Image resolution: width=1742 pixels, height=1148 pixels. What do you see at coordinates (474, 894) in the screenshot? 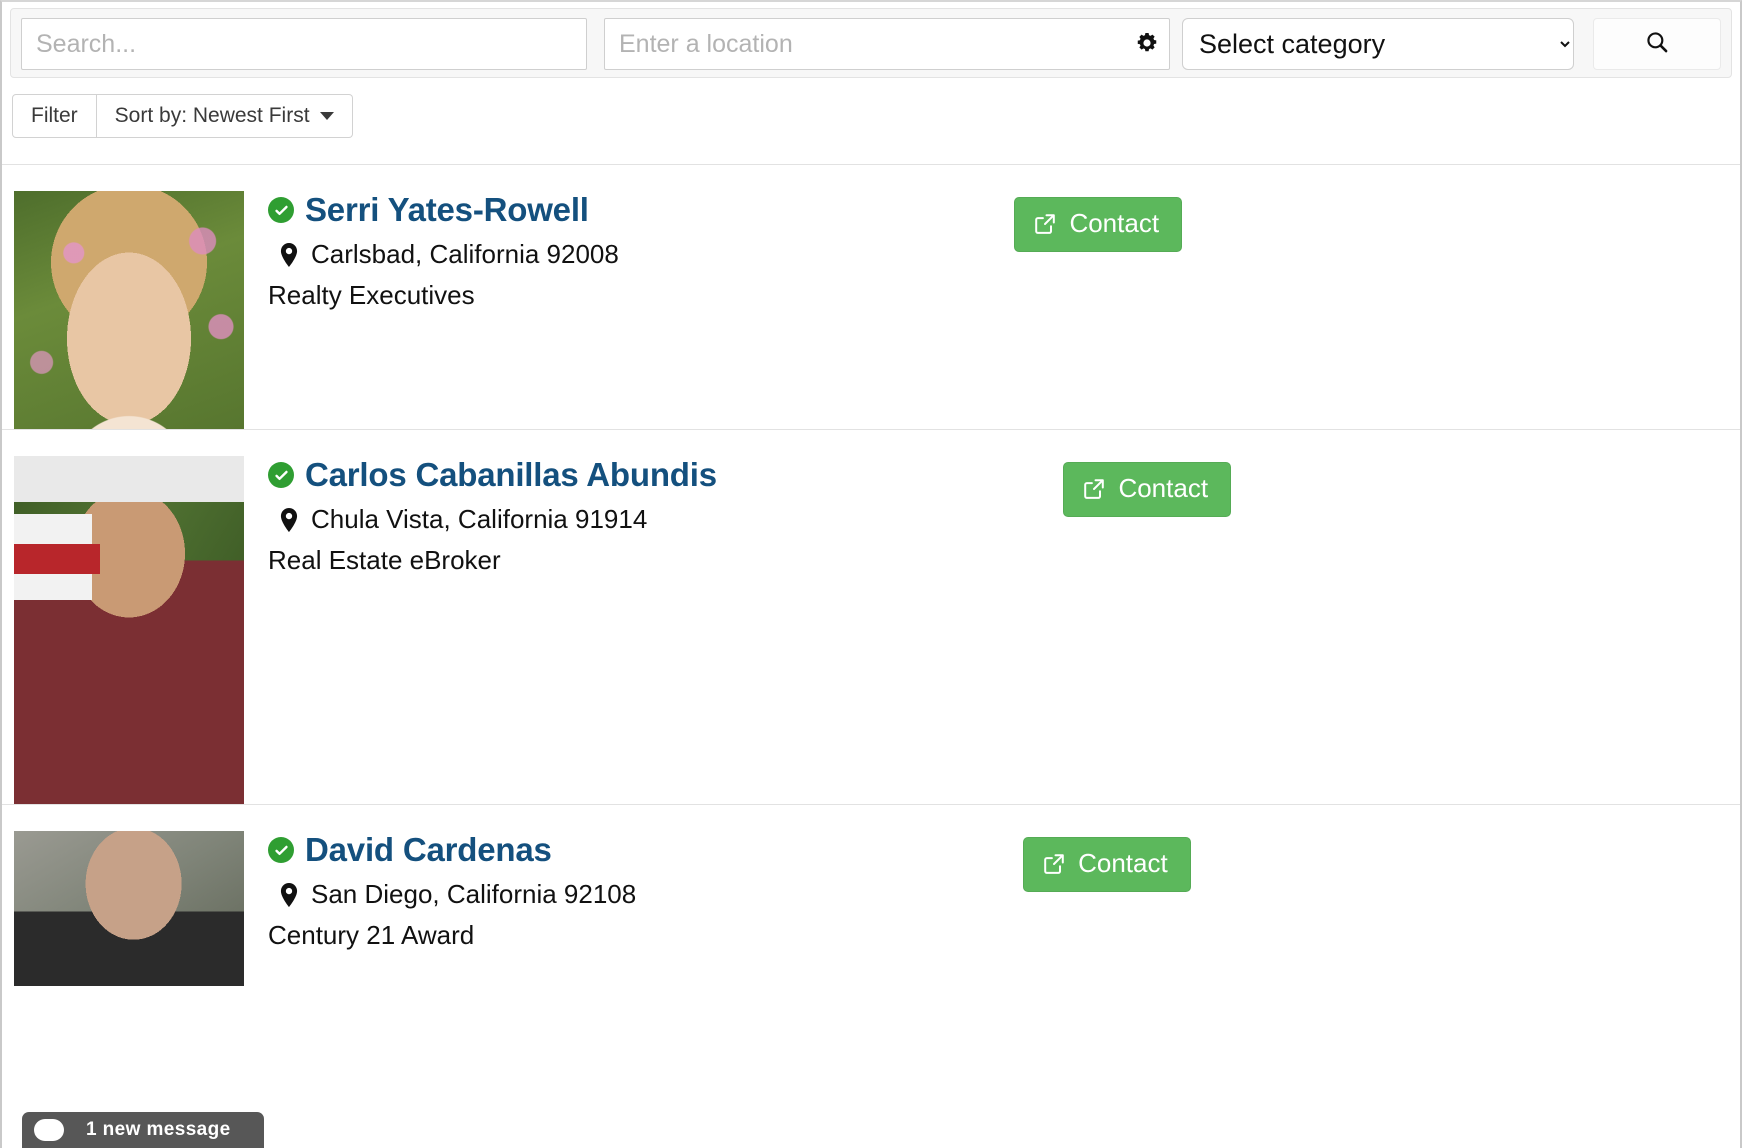
I see `agent-location-text: San Diego, California 92108` at bounding box center [474, 894].